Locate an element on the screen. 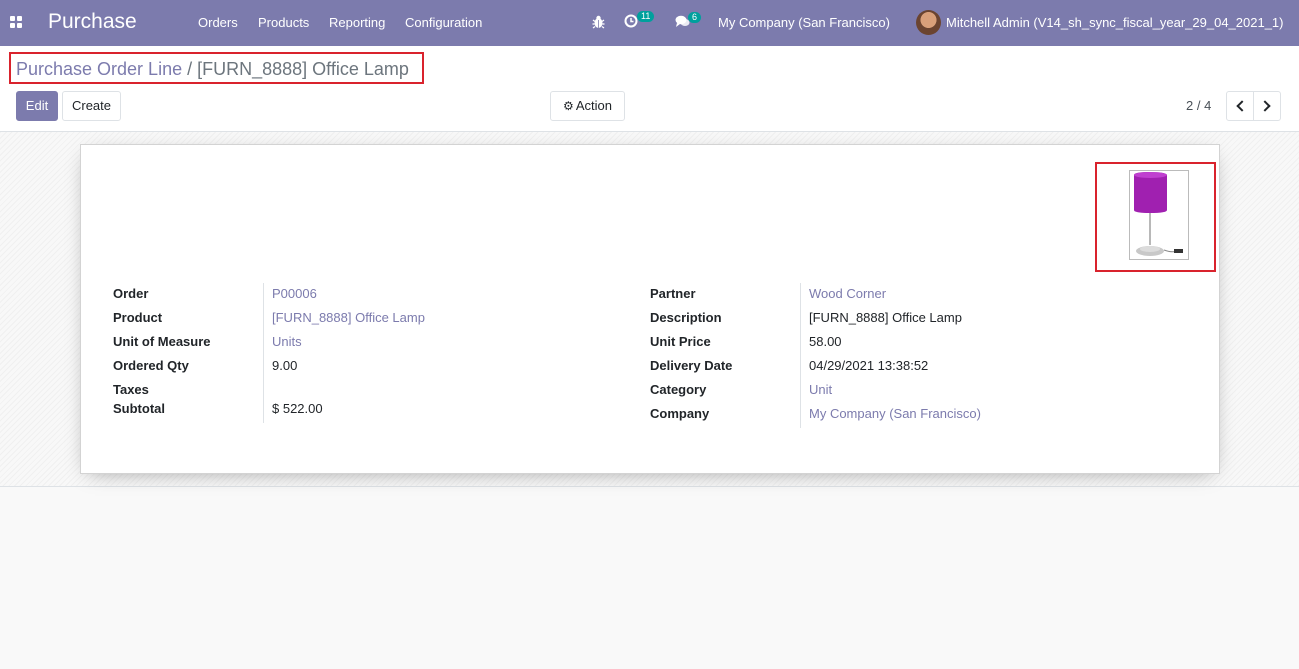  pager-previous-button is located at coordinates (1240, 106).